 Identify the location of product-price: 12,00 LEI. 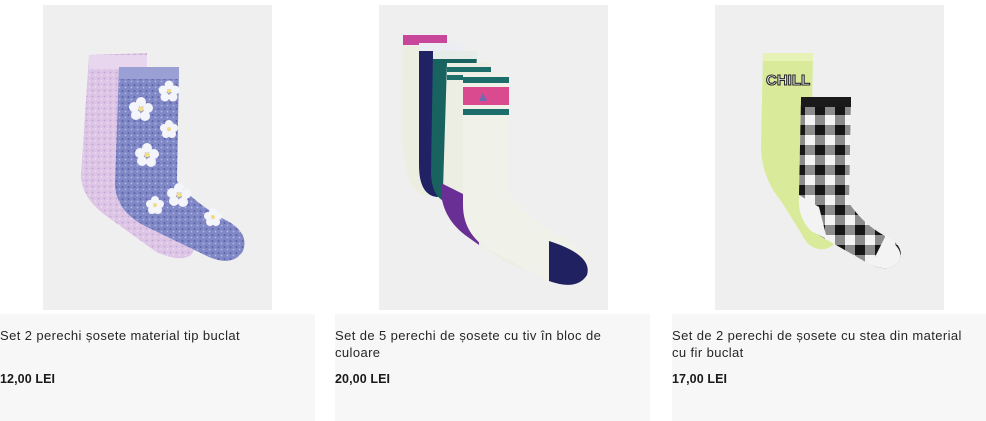
(28, 379).